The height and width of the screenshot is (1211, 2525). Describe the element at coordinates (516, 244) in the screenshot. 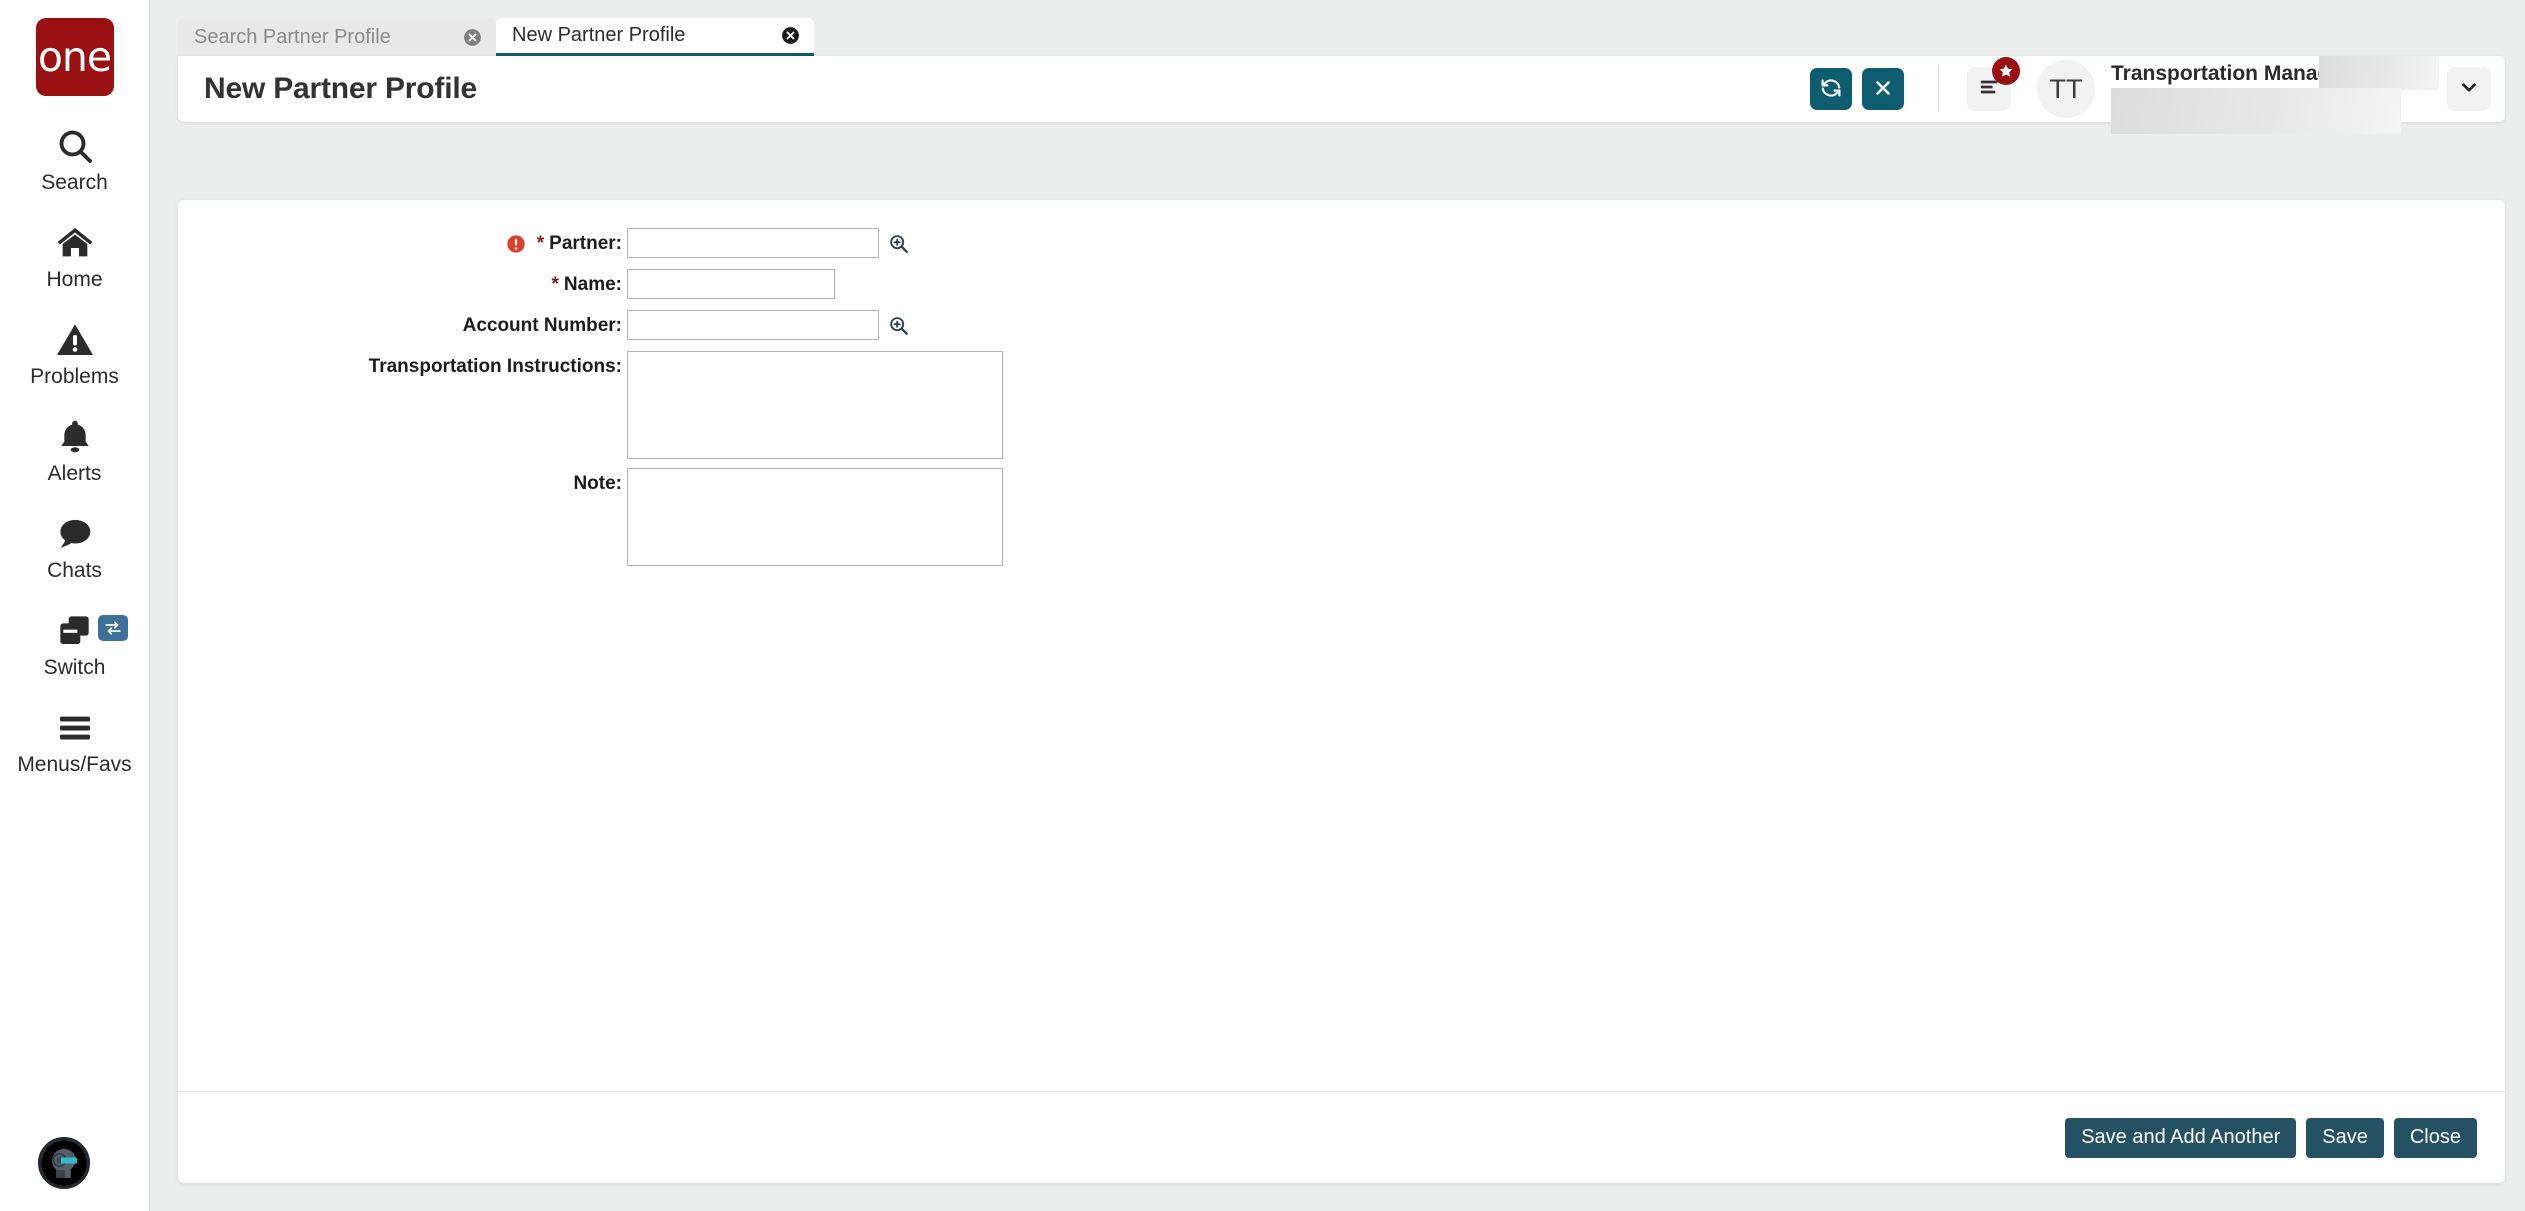

I see `error-exclamation-icon` at that location.